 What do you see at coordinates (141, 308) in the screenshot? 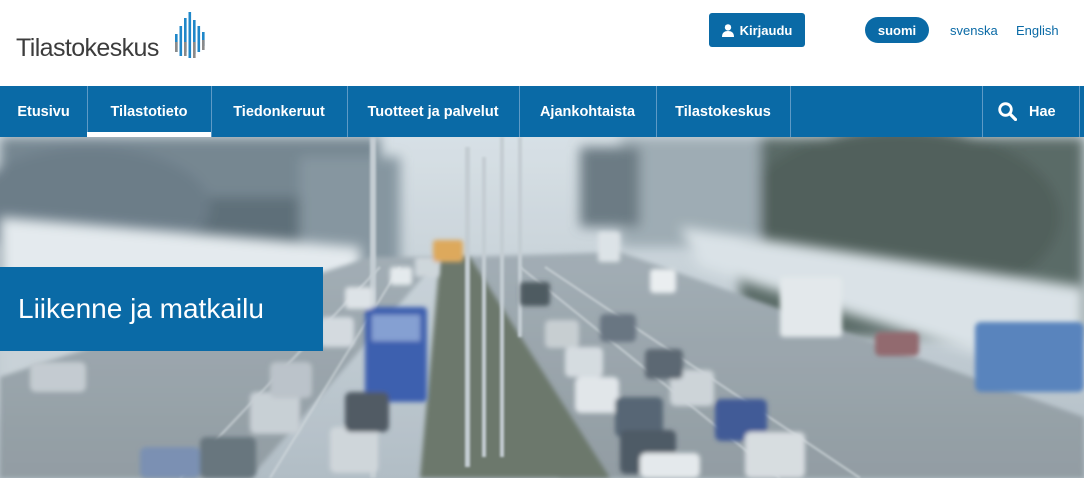
I see `hero-title: Liikenne ja matkailu` at bounding box center [141, 308].